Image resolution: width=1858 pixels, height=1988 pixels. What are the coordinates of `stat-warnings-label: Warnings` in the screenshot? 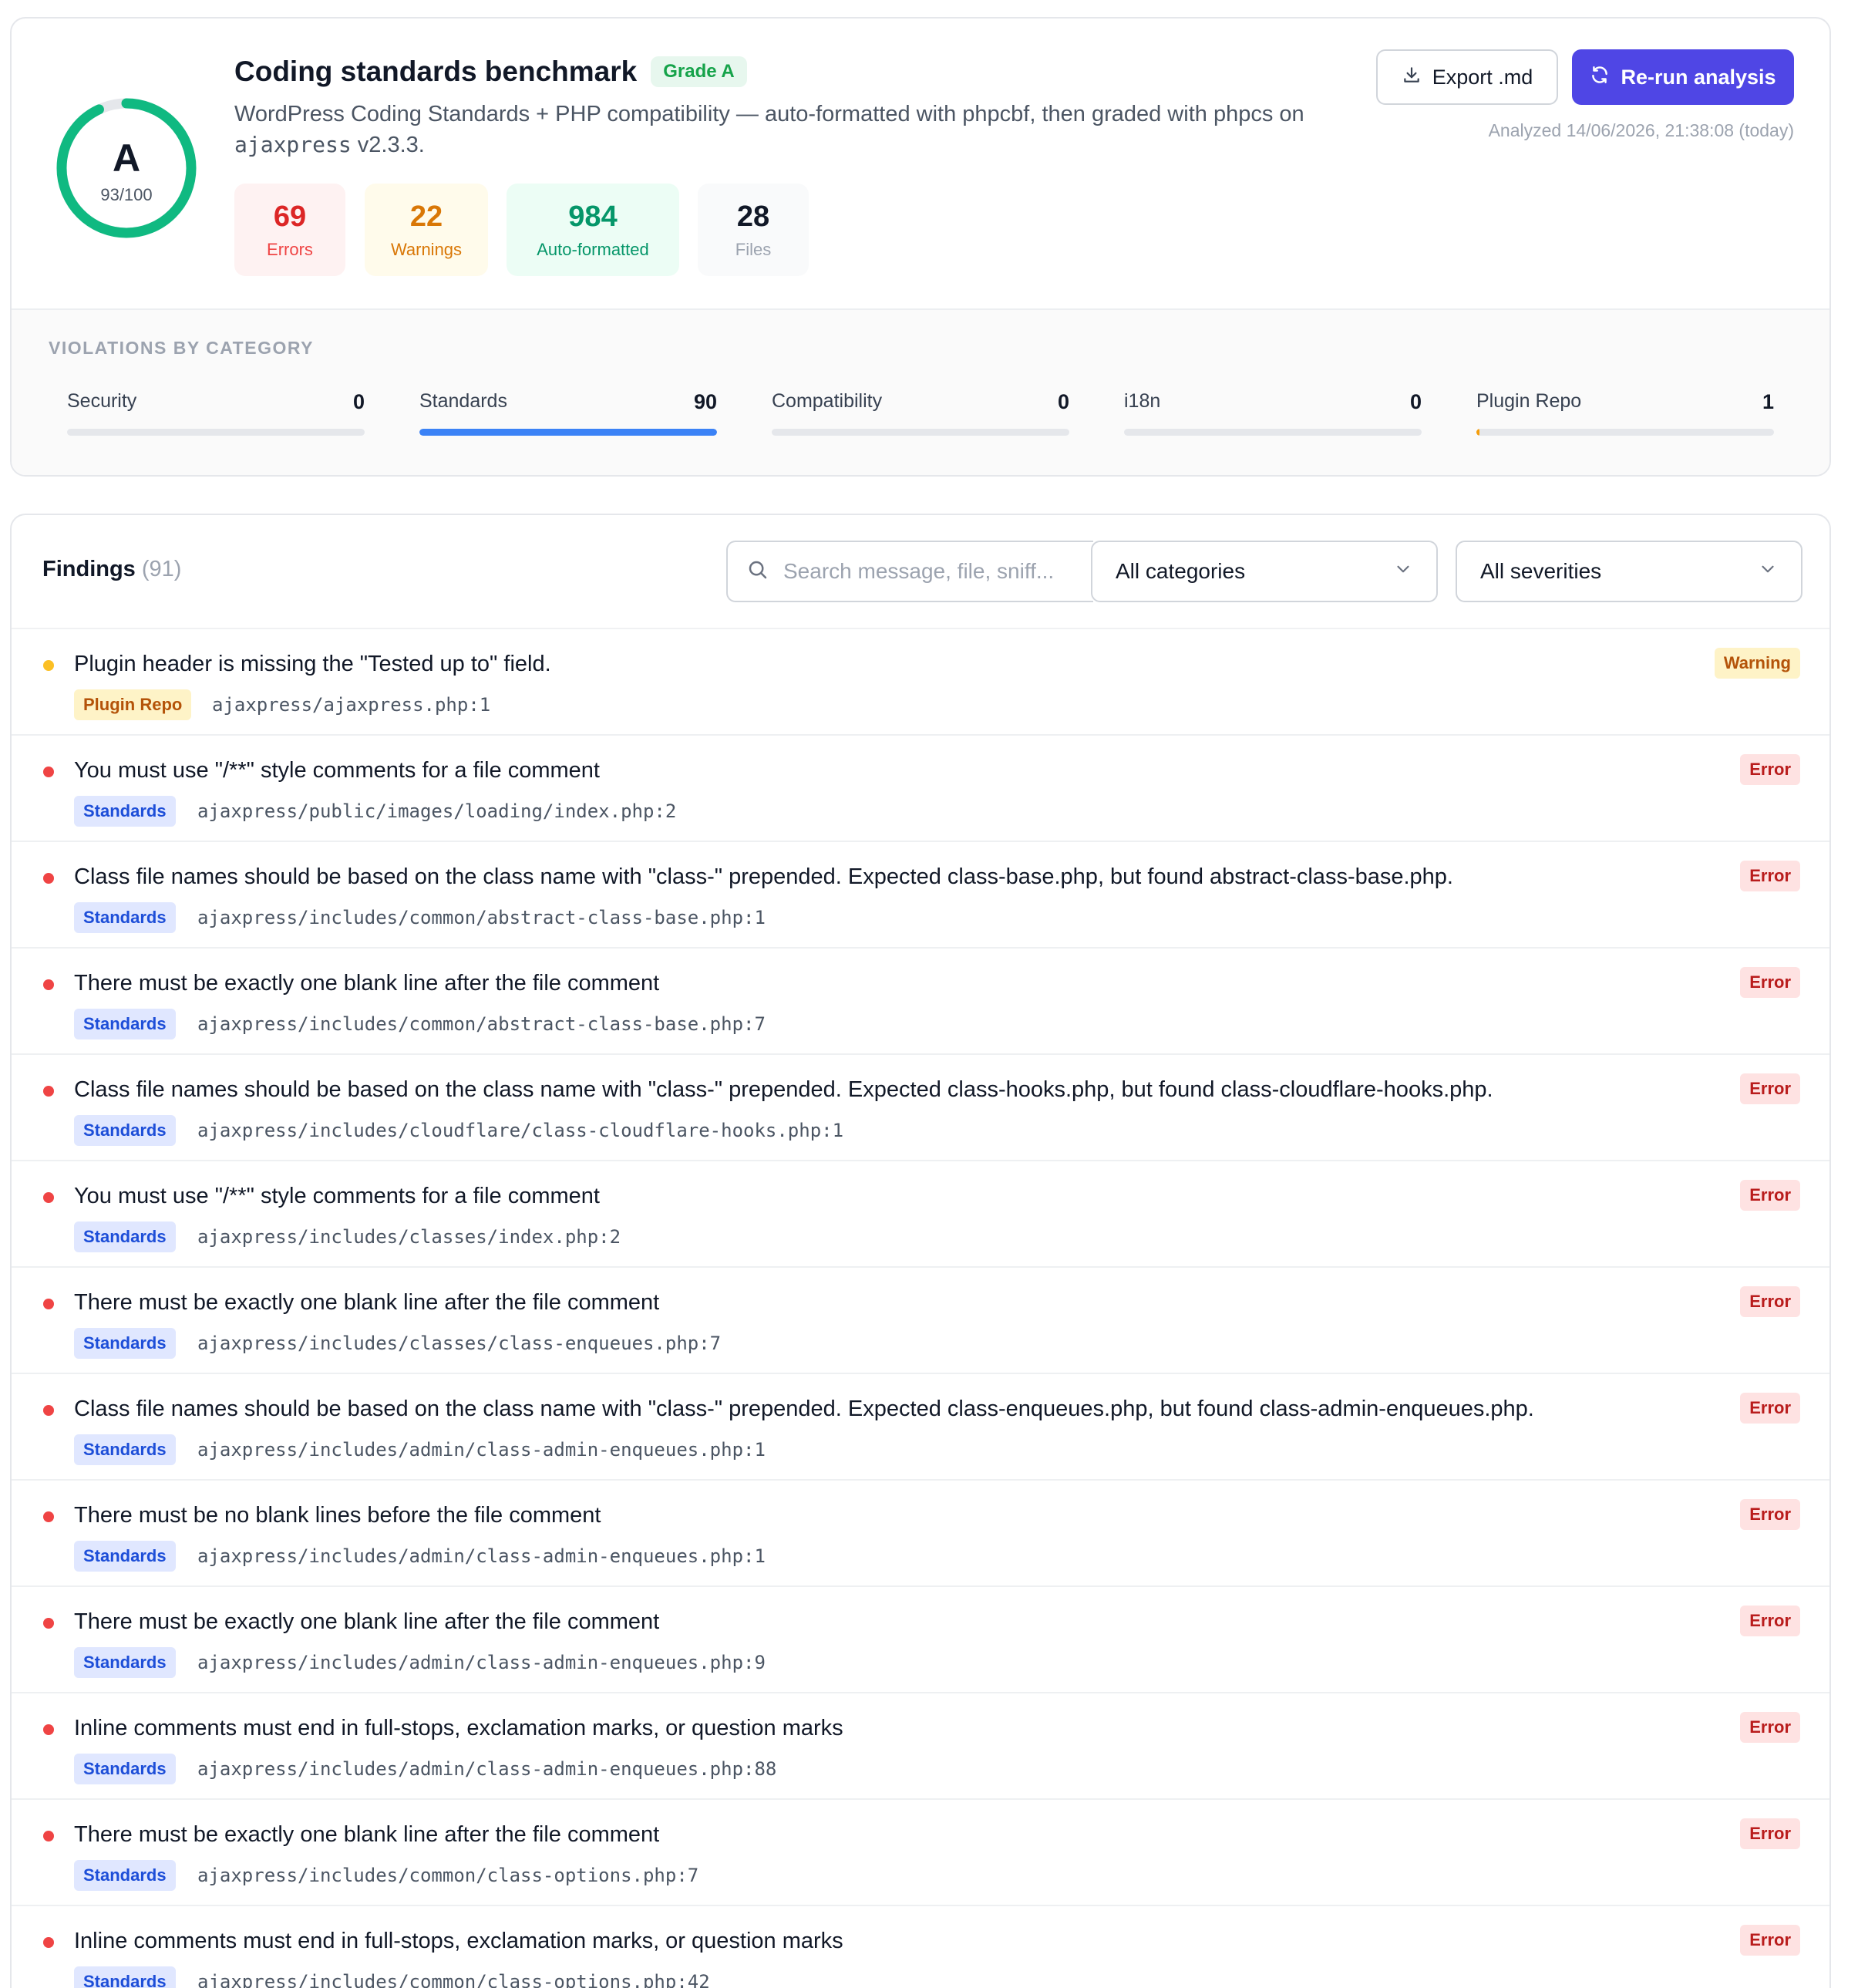 It's located at (426, 249).